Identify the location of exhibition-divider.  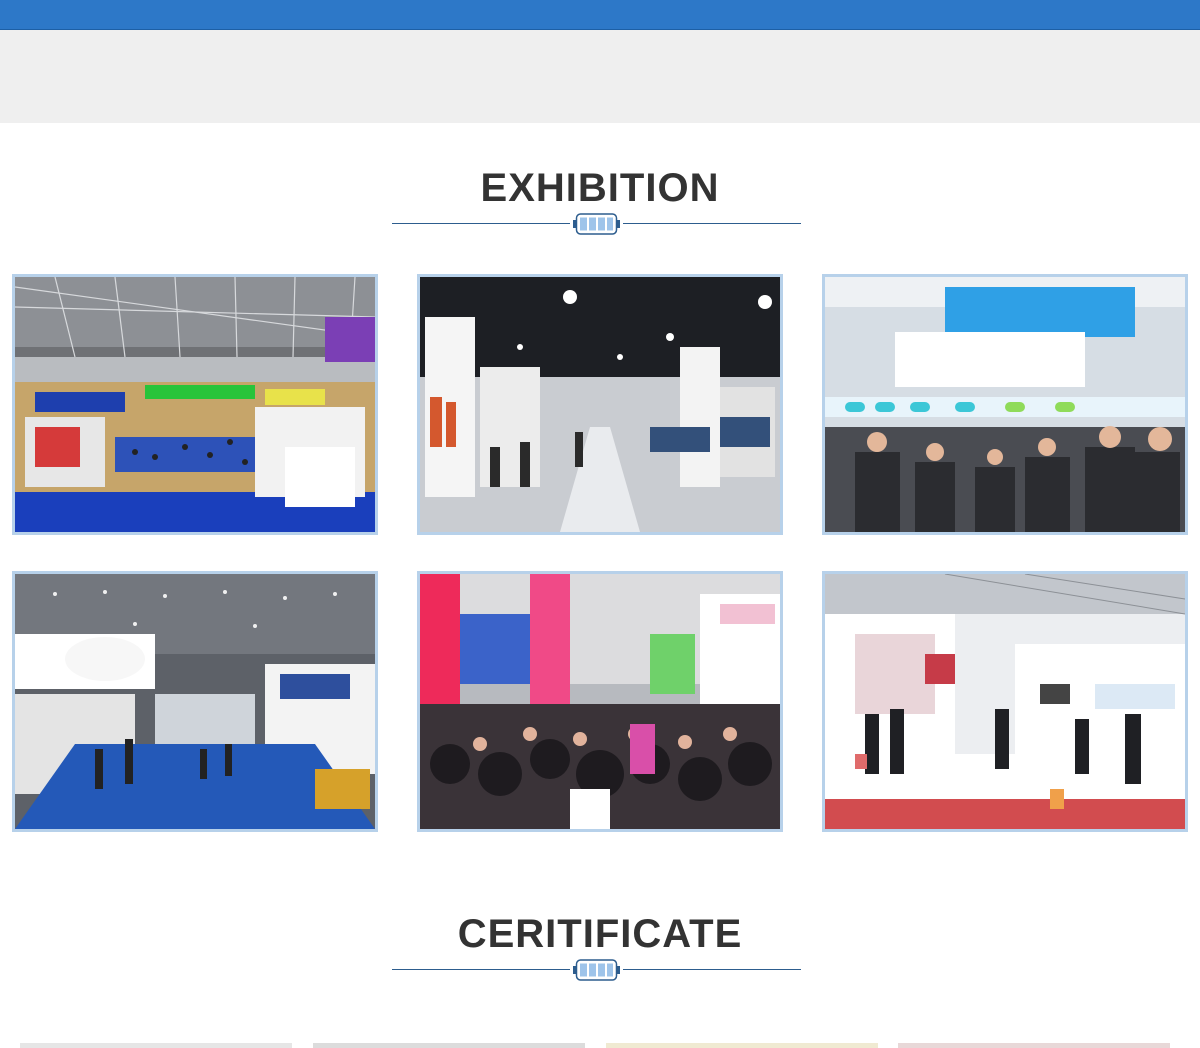
(596, 224).